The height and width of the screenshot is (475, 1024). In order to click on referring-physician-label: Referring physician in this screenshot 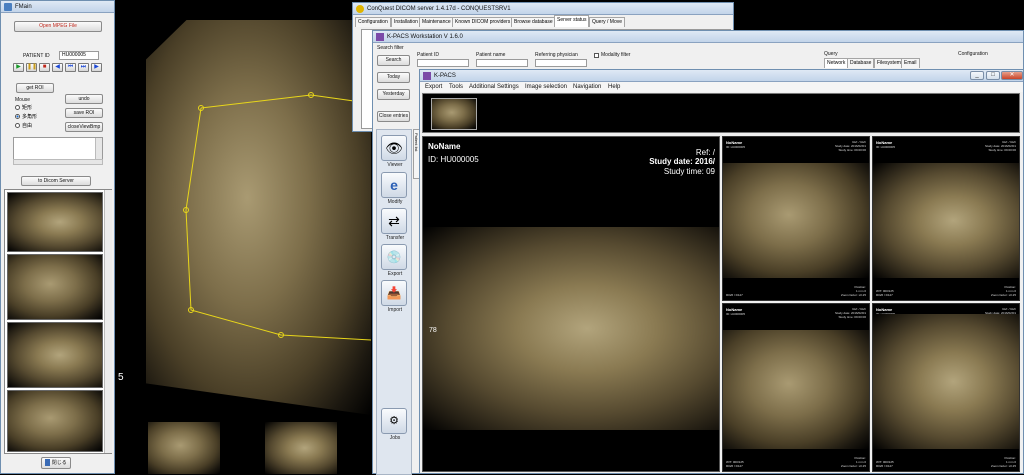, I will do `click(556, 55)`.